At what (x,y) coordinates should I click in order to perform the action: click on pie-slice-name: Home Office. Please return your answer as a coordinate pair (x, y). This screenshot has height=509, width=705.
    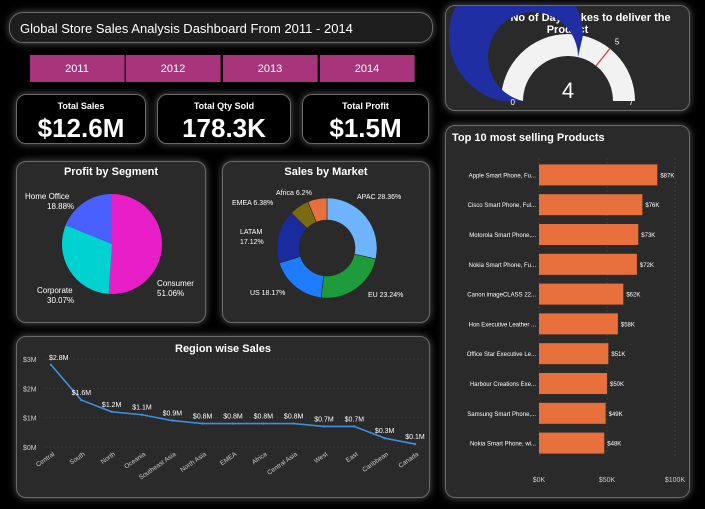
    Looking at the image, I should click on (47, 196).